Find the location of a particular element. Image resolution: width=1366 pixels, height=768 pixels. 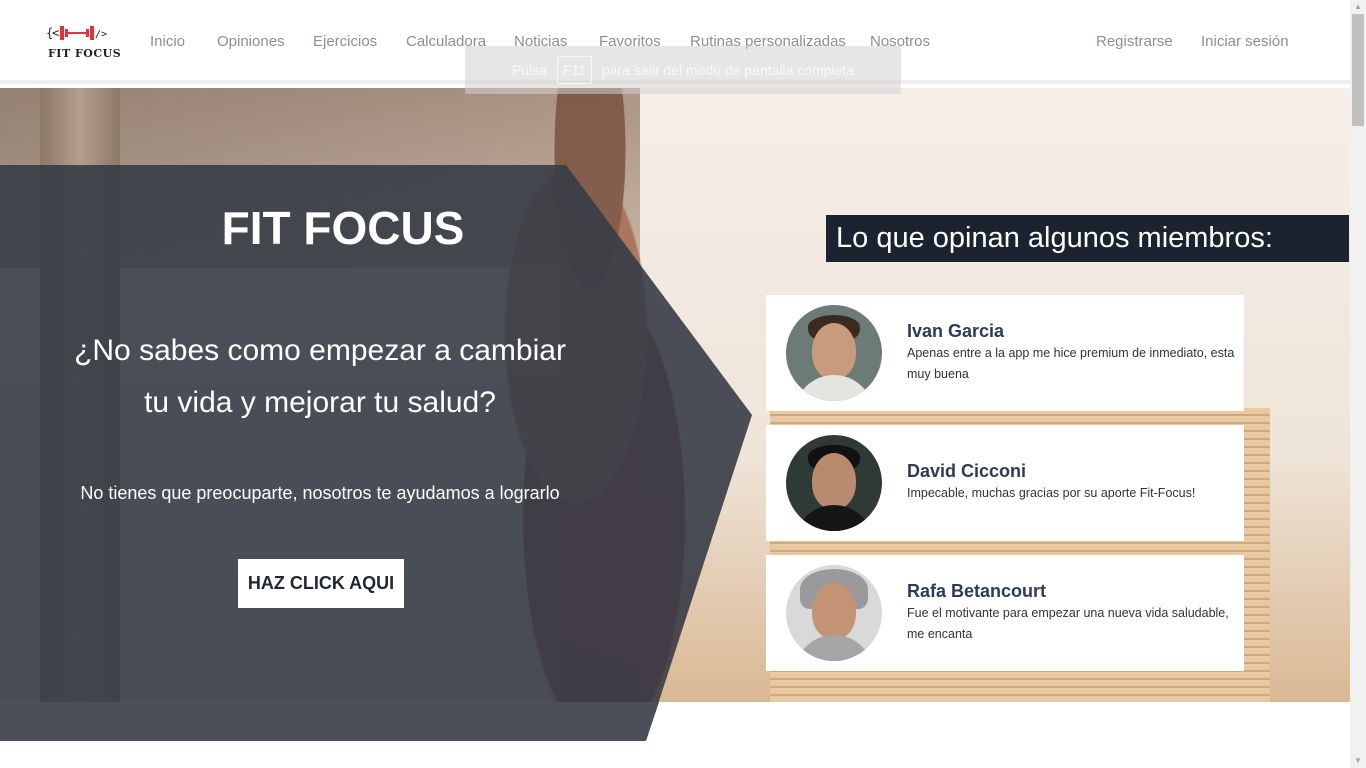

testimonial-name: Ivan Garcia is located at coordinates (956, 331).